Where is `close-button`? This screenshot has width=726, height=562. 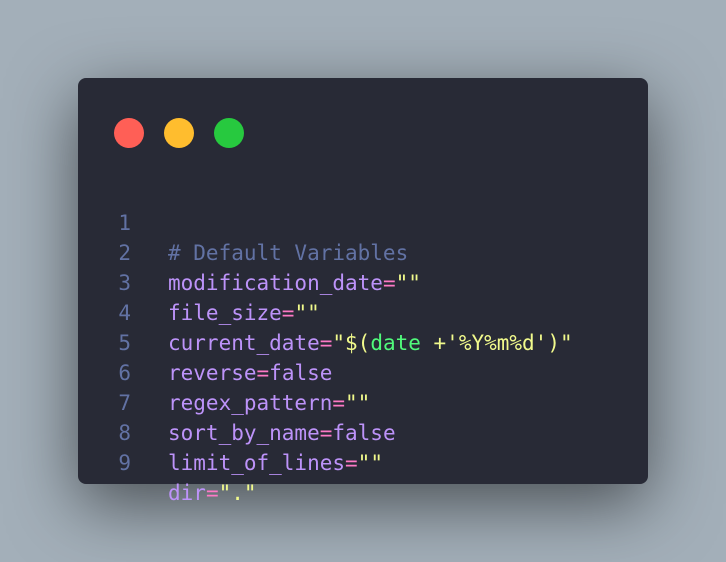 close-button is located at coordinates (129, 133).